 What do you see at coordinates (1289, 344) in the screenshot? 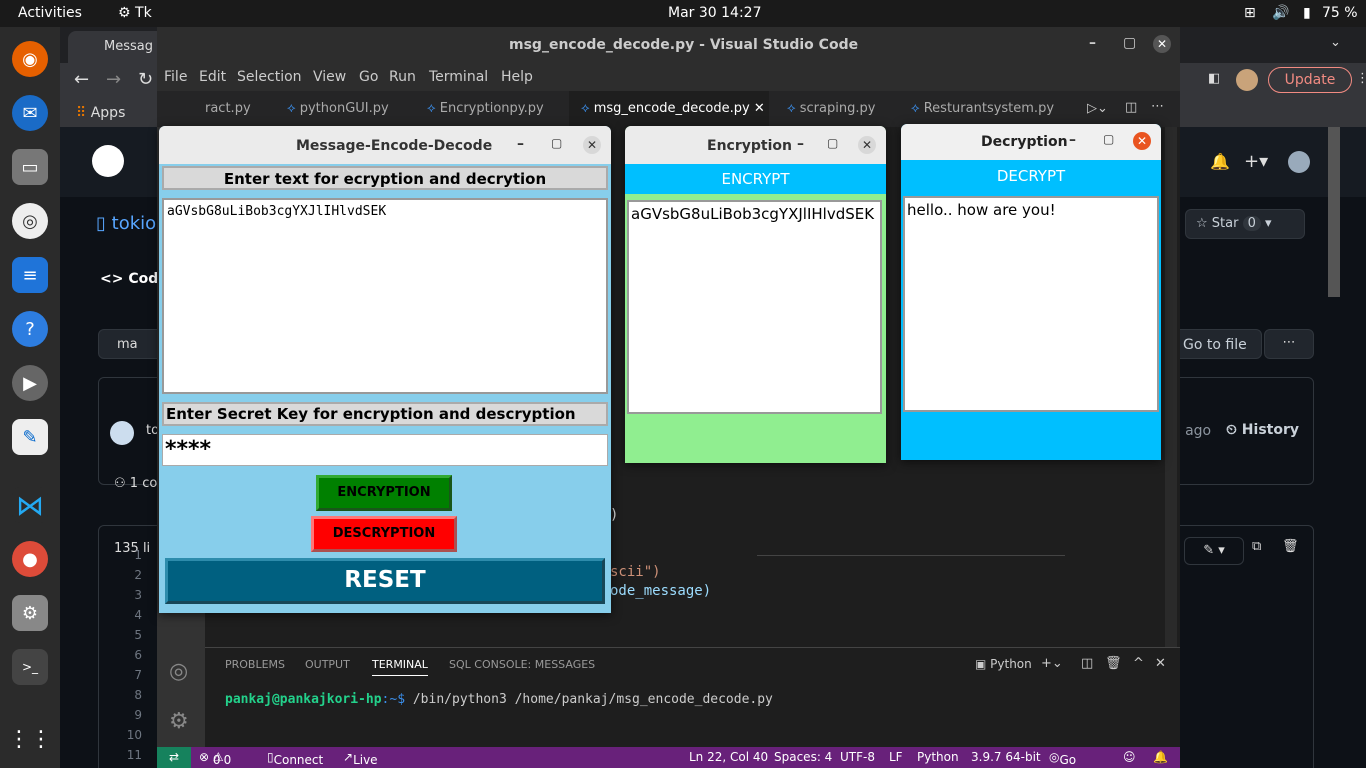
I see `more-options-button: ⋯` at bounding box center [1289, 344].